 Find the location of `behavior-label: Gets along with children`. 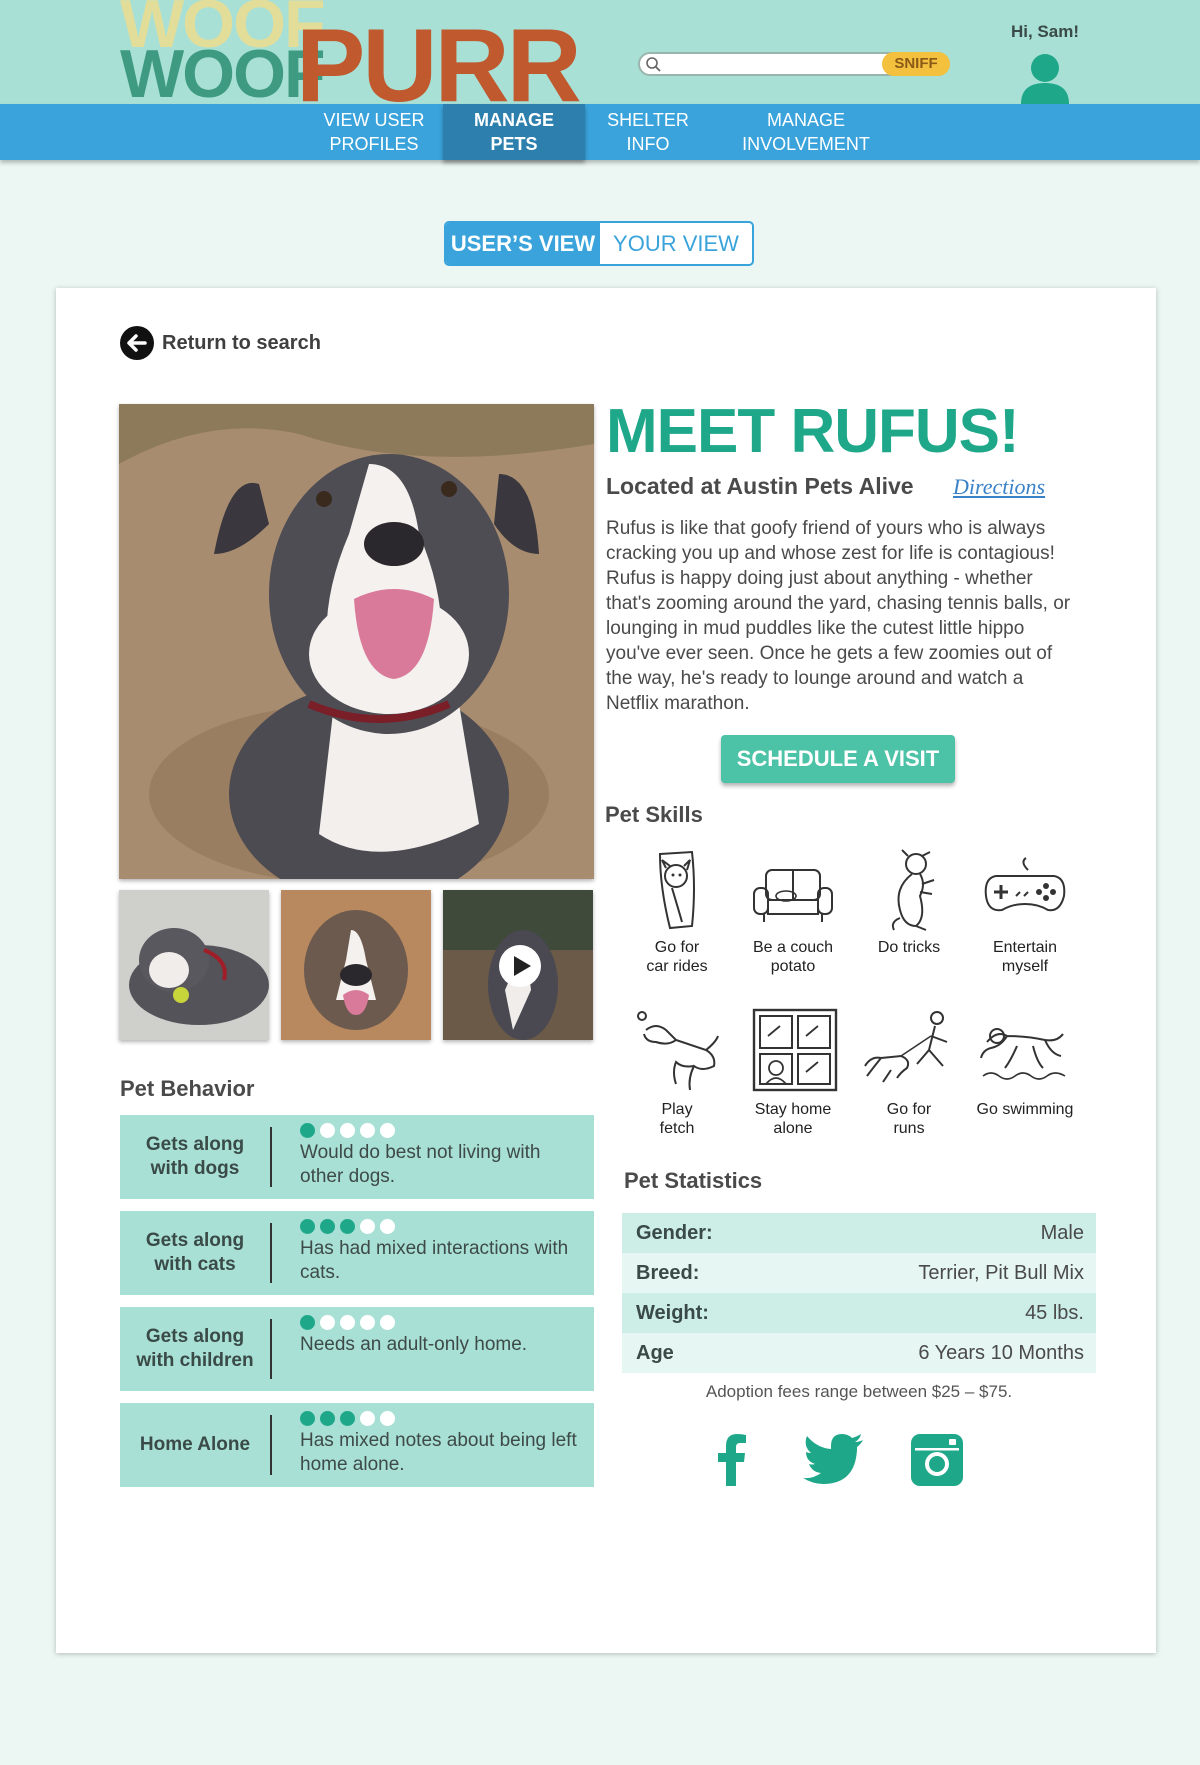

behavior-label: Gets along with children is located at coordinates (195, 1349).